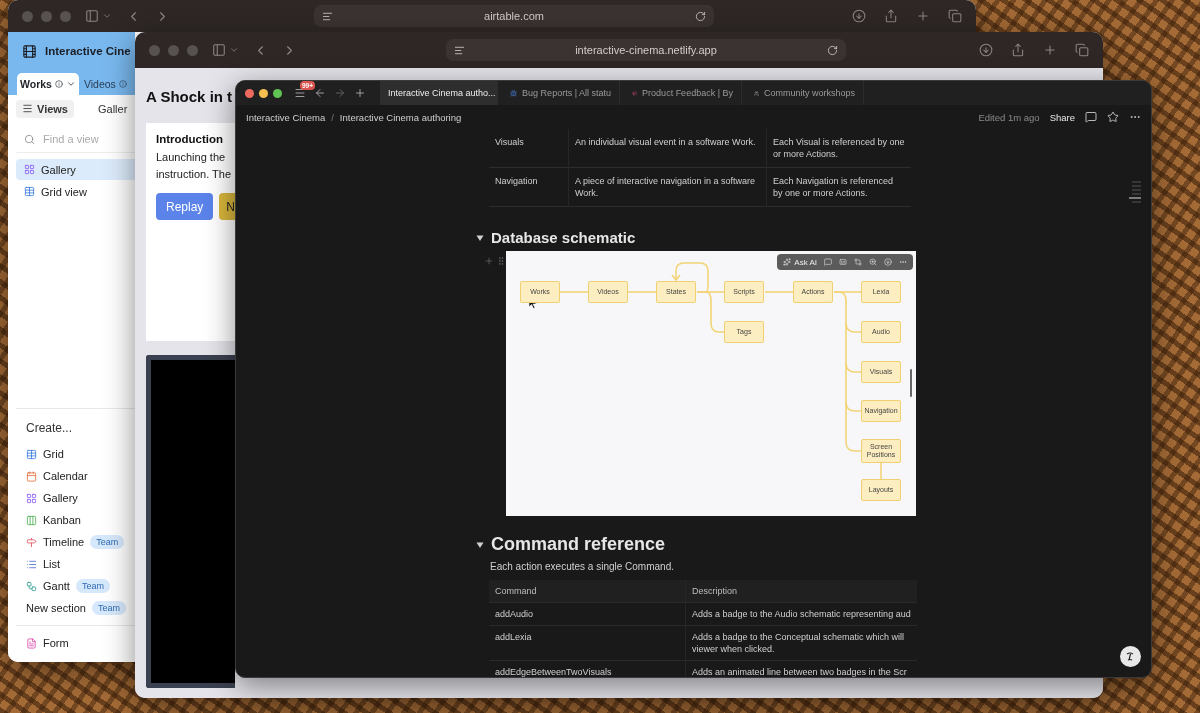  What do you see at coordinates (31, 520) in the screenshot?
I see `kanban-icon` at bounding box center [31, 520].